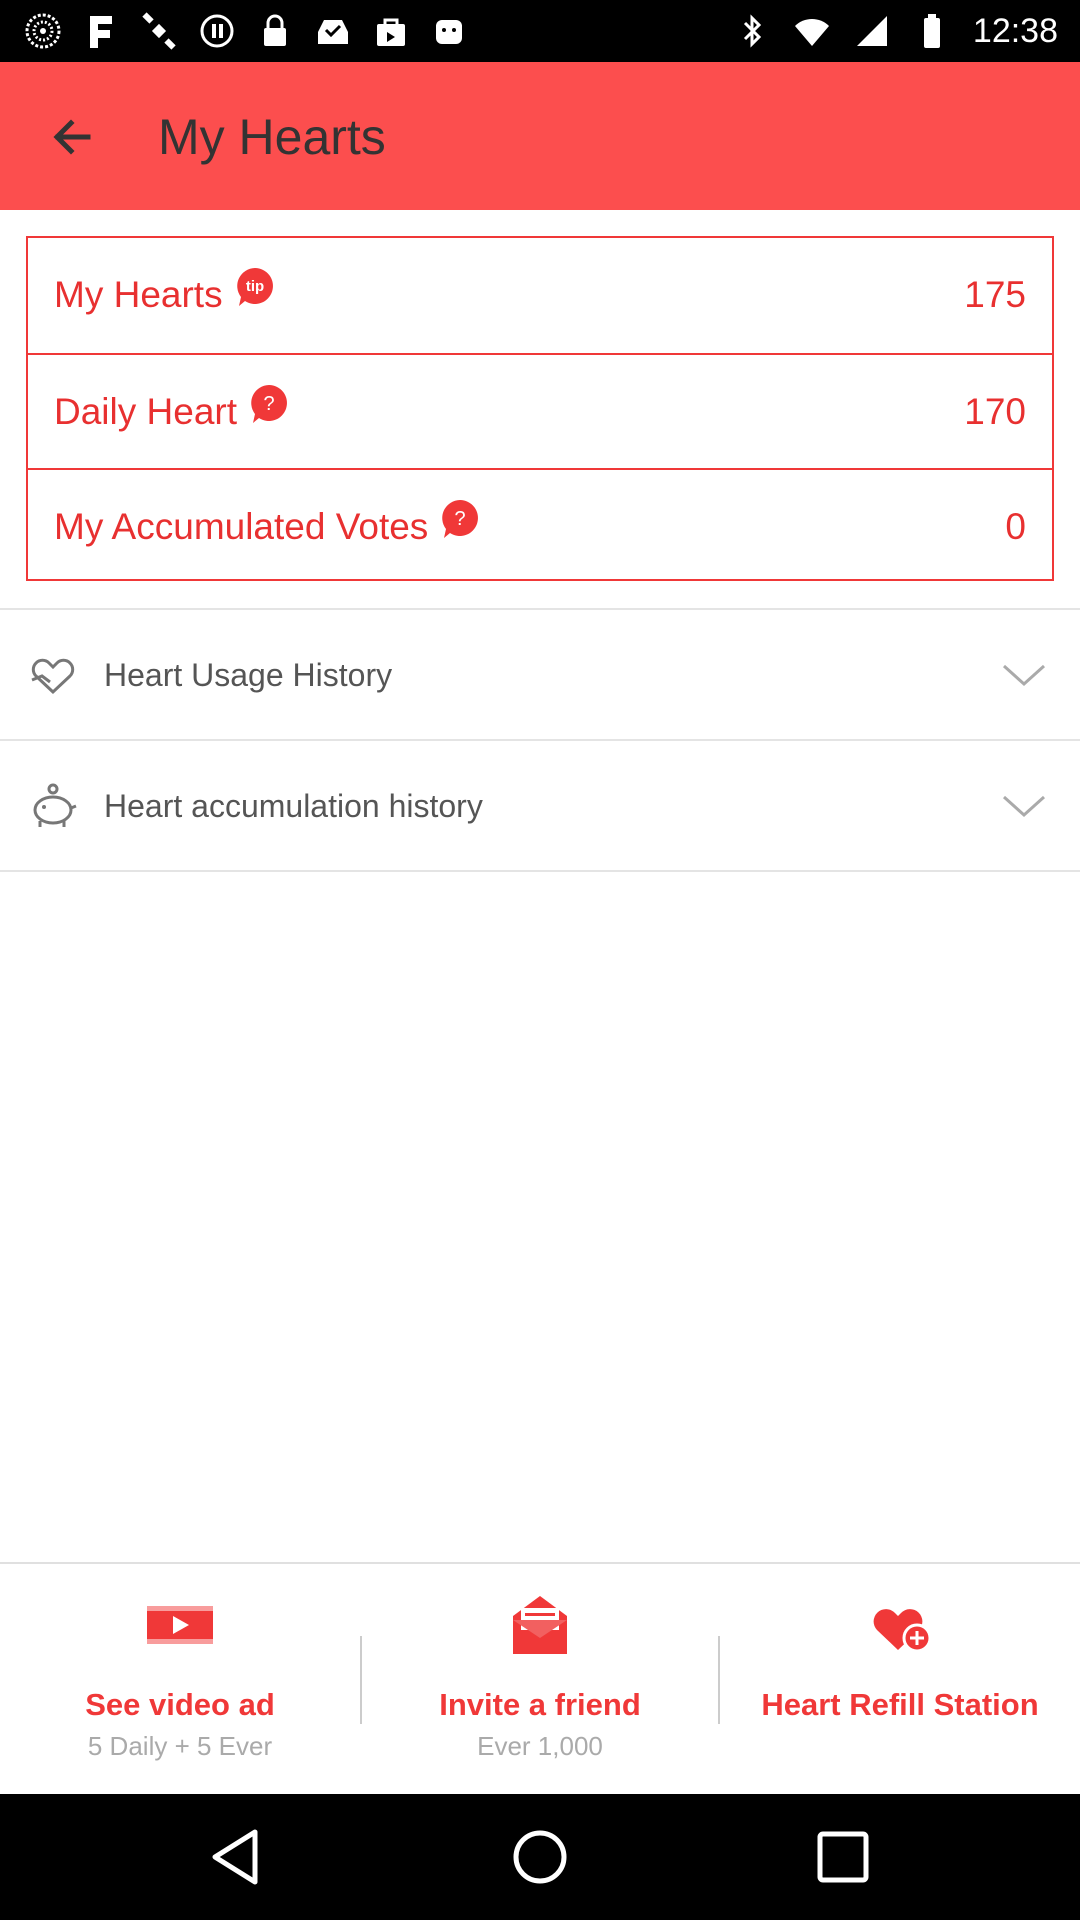 The width and height of the screenshot is (1080, 1920). What do you see at coordinates (995, 294) in the screenshot?
I see `summary-value: 175` at bounding box center [995, 294].